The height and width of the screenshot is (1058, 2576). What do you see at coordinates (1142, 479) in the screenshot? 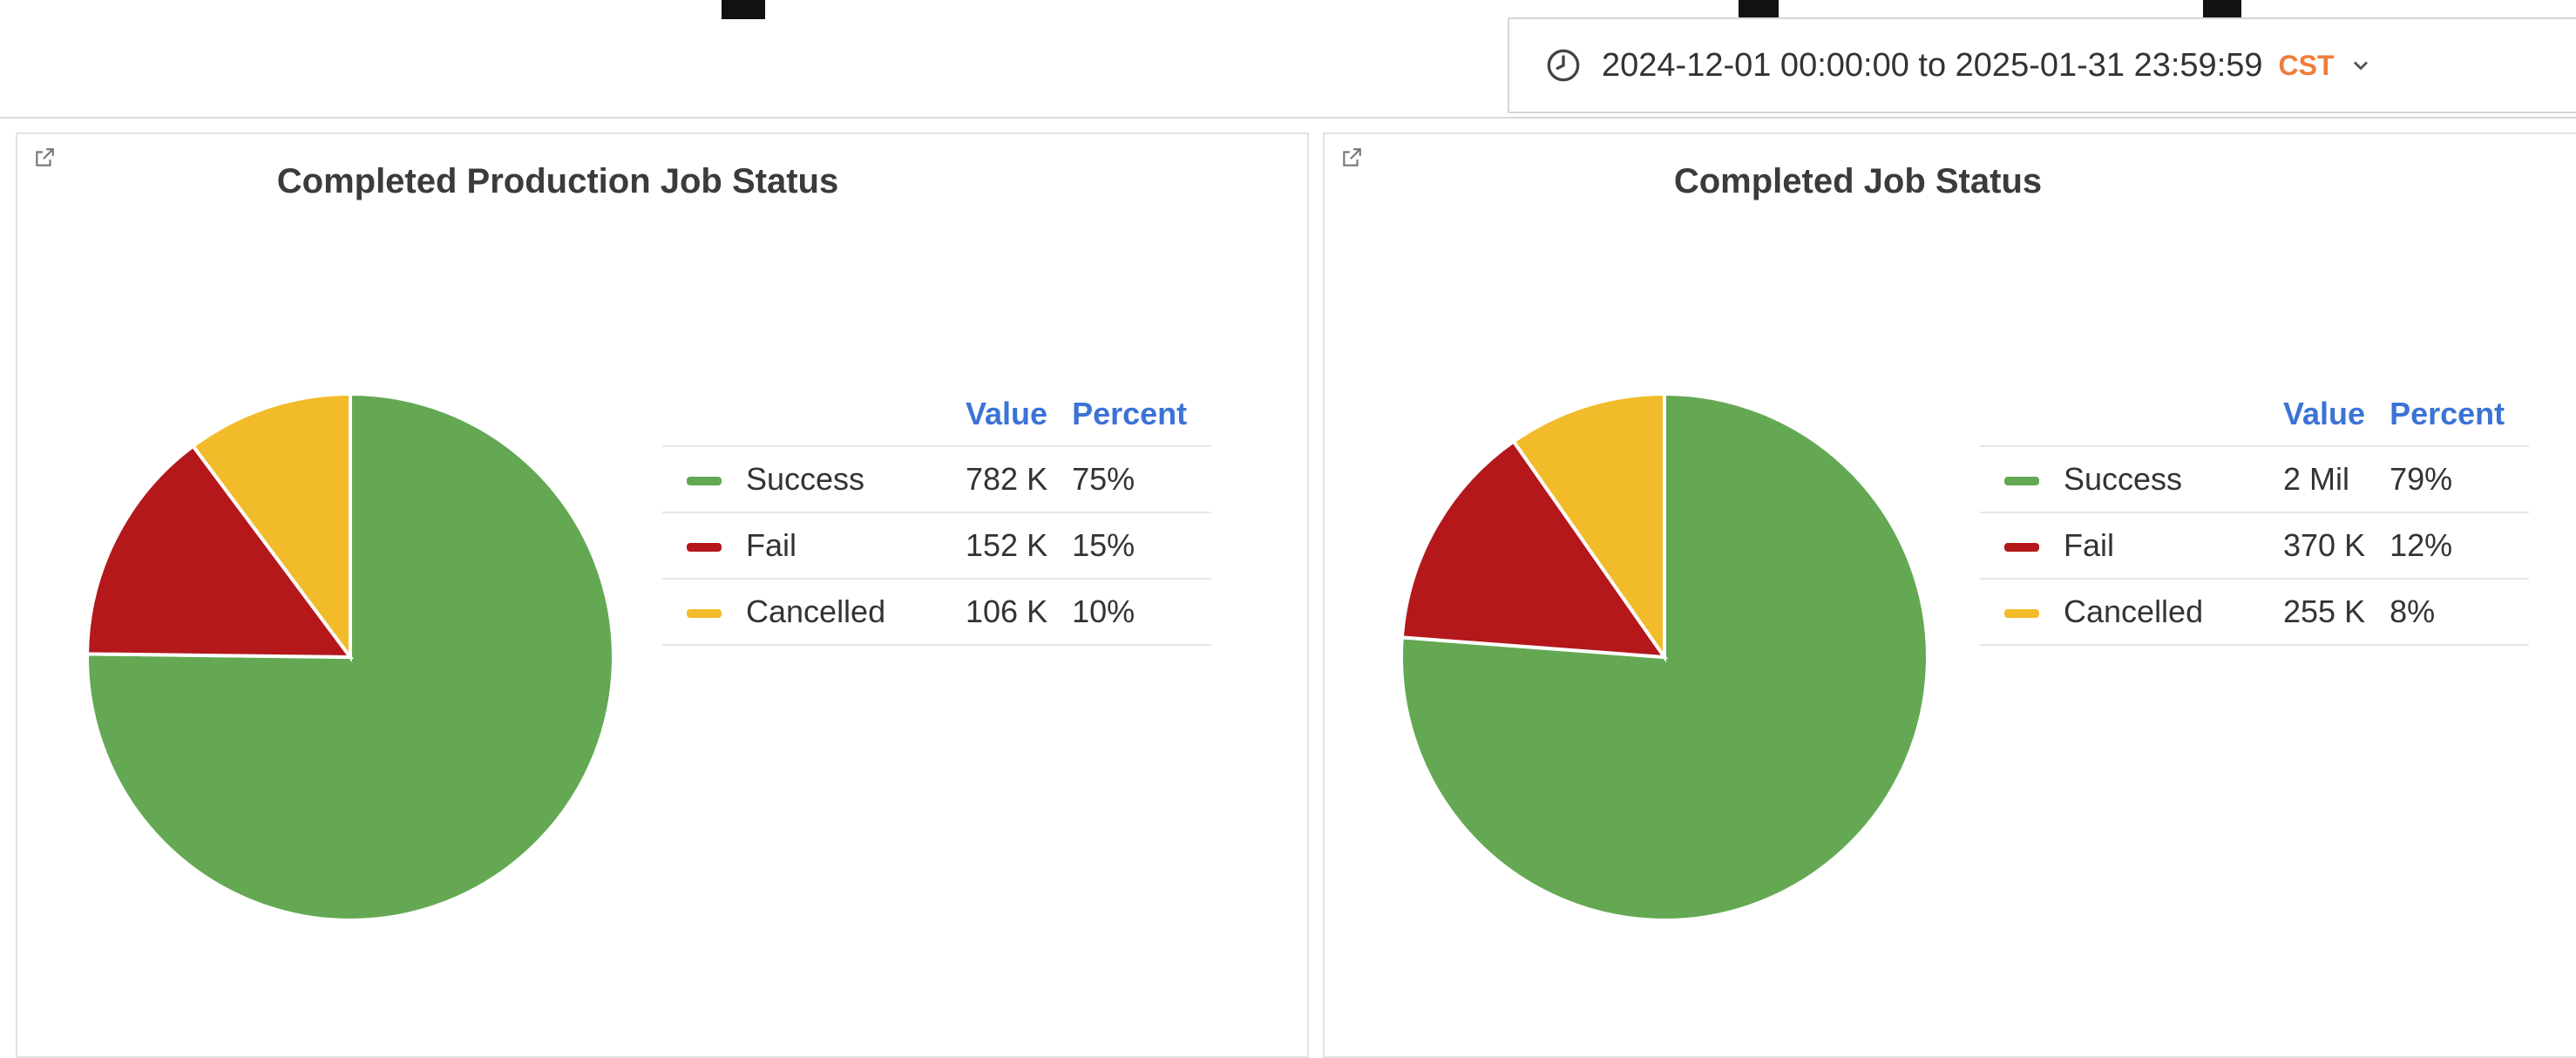
I see `legend-percent: 75%` at bounding box center [1142, 479].